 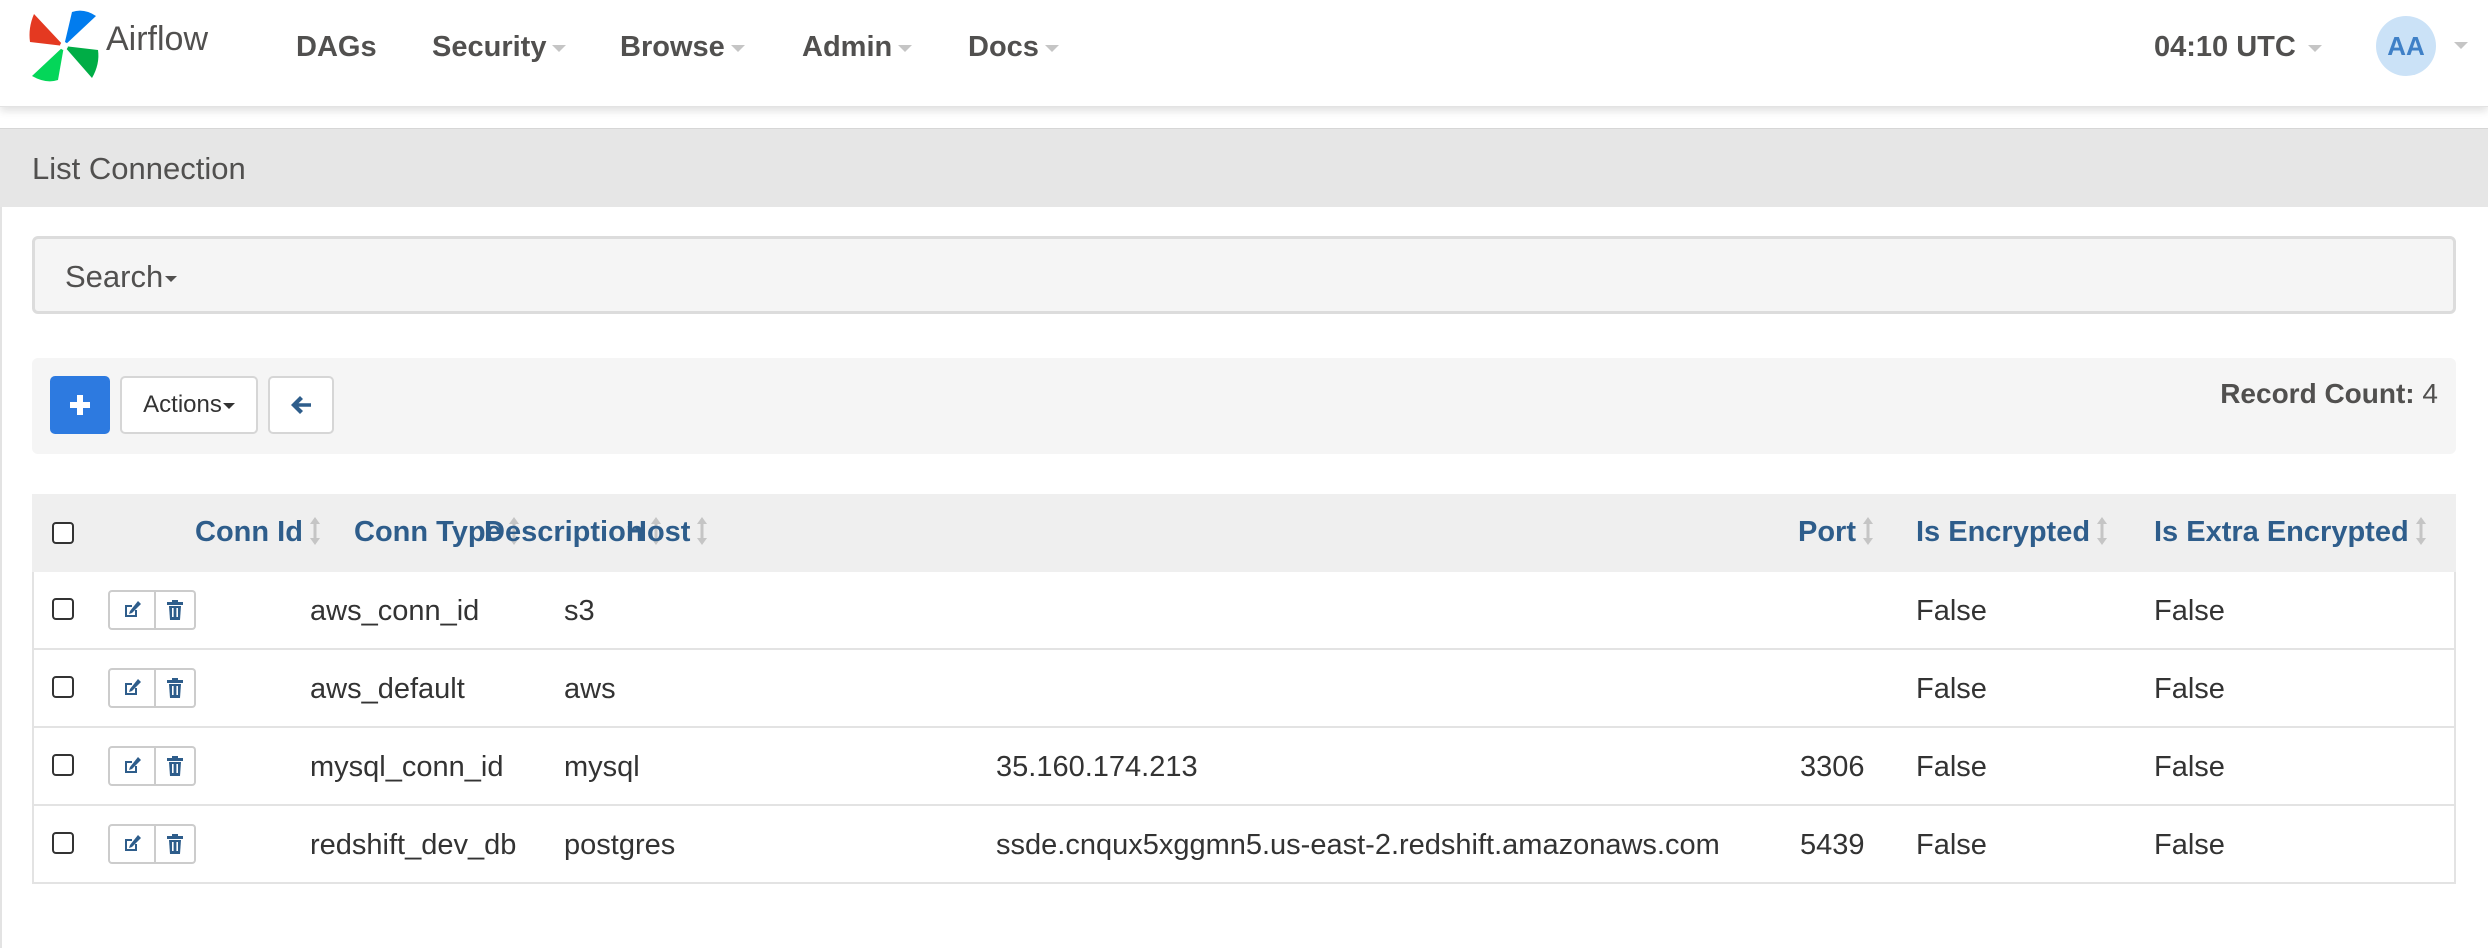 What do you see at coordinates (1832, 767) in the screenshot?
I see `cell-port: 3306` at bounding box center [1832, 767].